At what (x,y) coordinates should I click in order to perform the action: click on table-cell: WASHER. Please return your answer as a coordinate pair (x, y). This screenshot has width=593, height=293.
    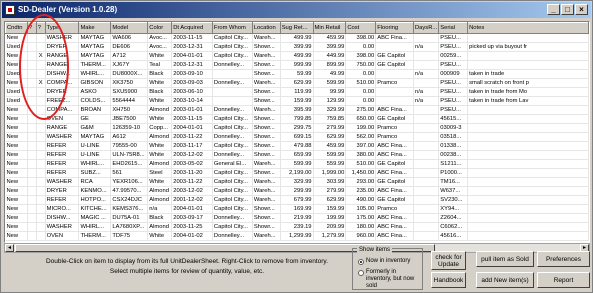
    Looking at the image, I should click on (62, 38).